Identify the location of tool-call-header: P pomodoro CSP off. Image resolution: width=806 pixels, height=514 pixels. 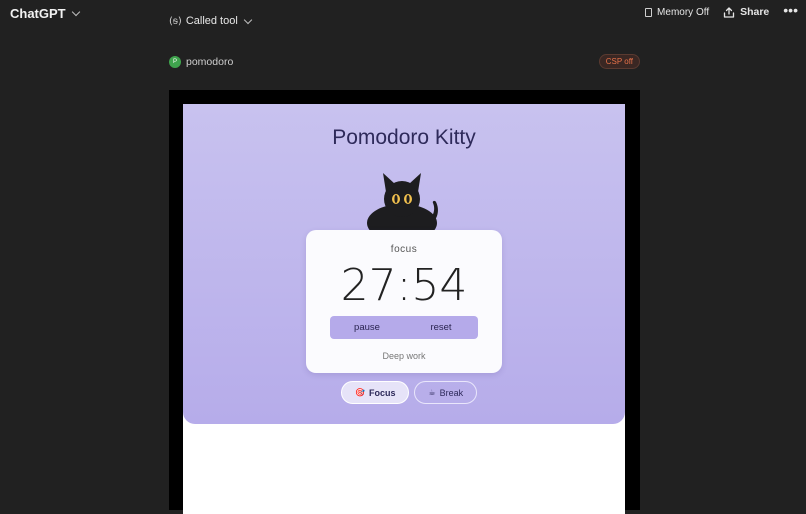
(404, 62).